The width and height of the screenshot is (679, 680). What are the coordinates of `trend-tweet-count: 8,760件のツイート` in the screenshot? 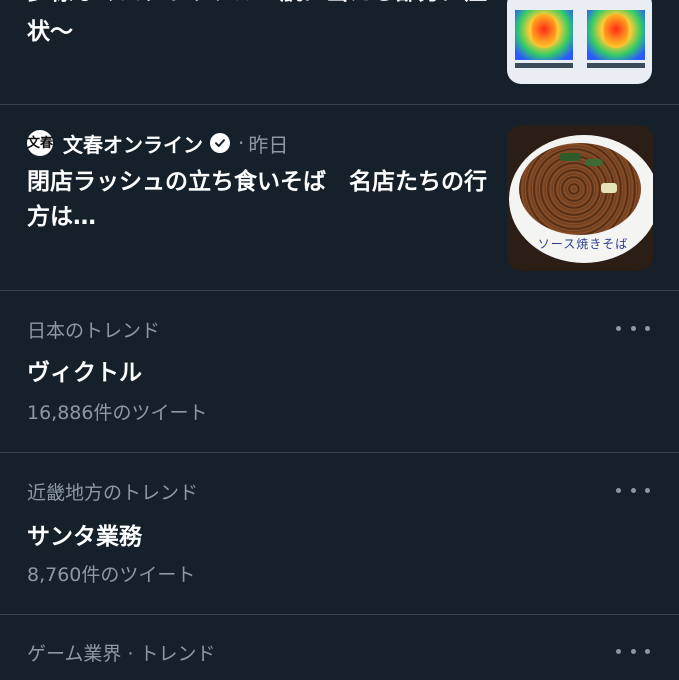 It's located at (111, 575).